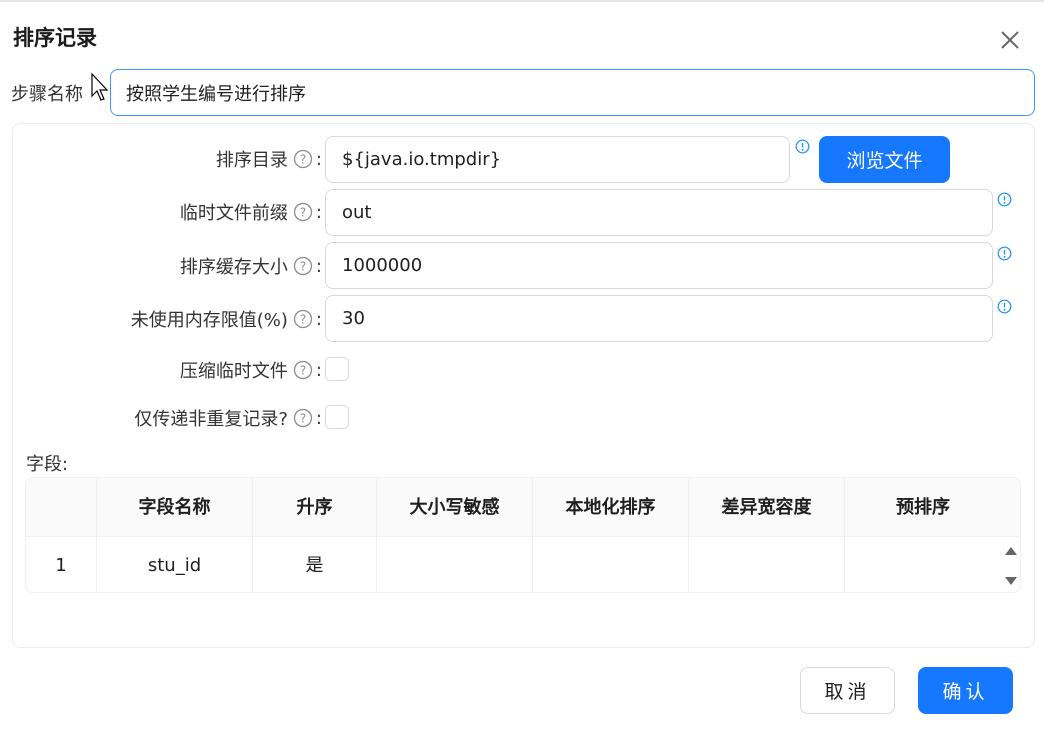 The width and height of the screenshot is (1044, 736). What do you see at coordinates (923, 507) in the screenshot?
I see `column-header-presorted: 预排序` at bounding box center [923, 507].